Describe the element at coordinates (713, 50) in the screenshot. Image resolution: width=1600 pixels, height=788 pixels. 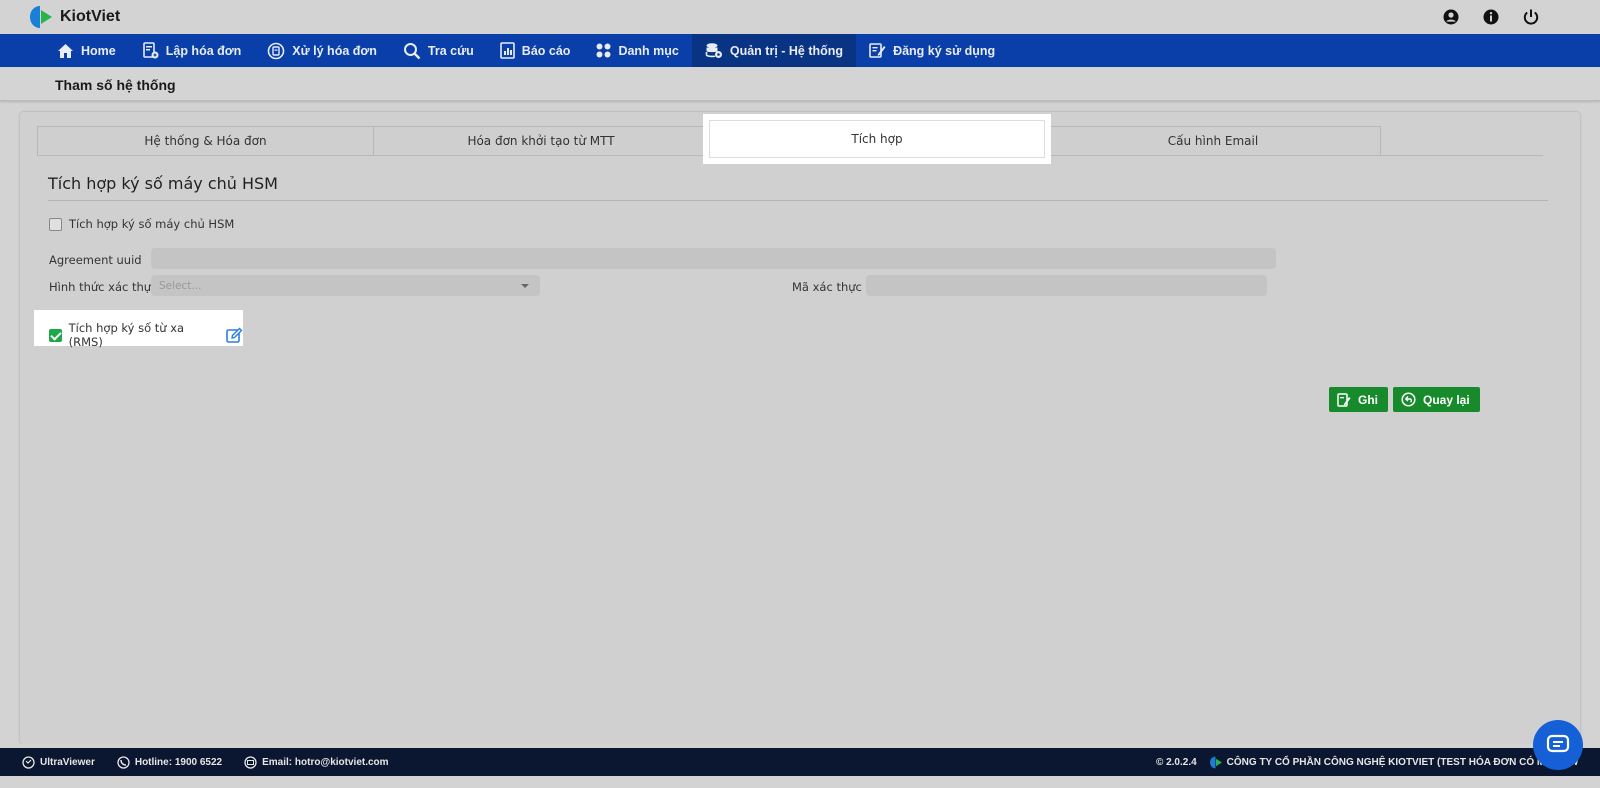
I see `admin-icon` at that location.